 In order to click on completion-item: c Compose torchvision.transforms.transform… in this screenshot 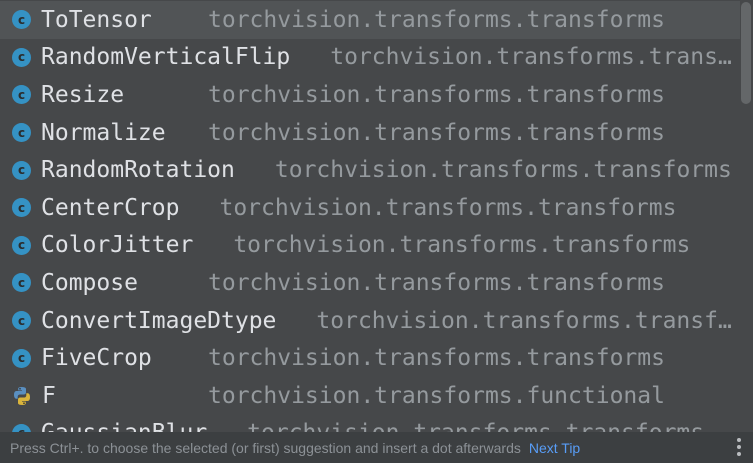, I will do `click(370, 283)`.